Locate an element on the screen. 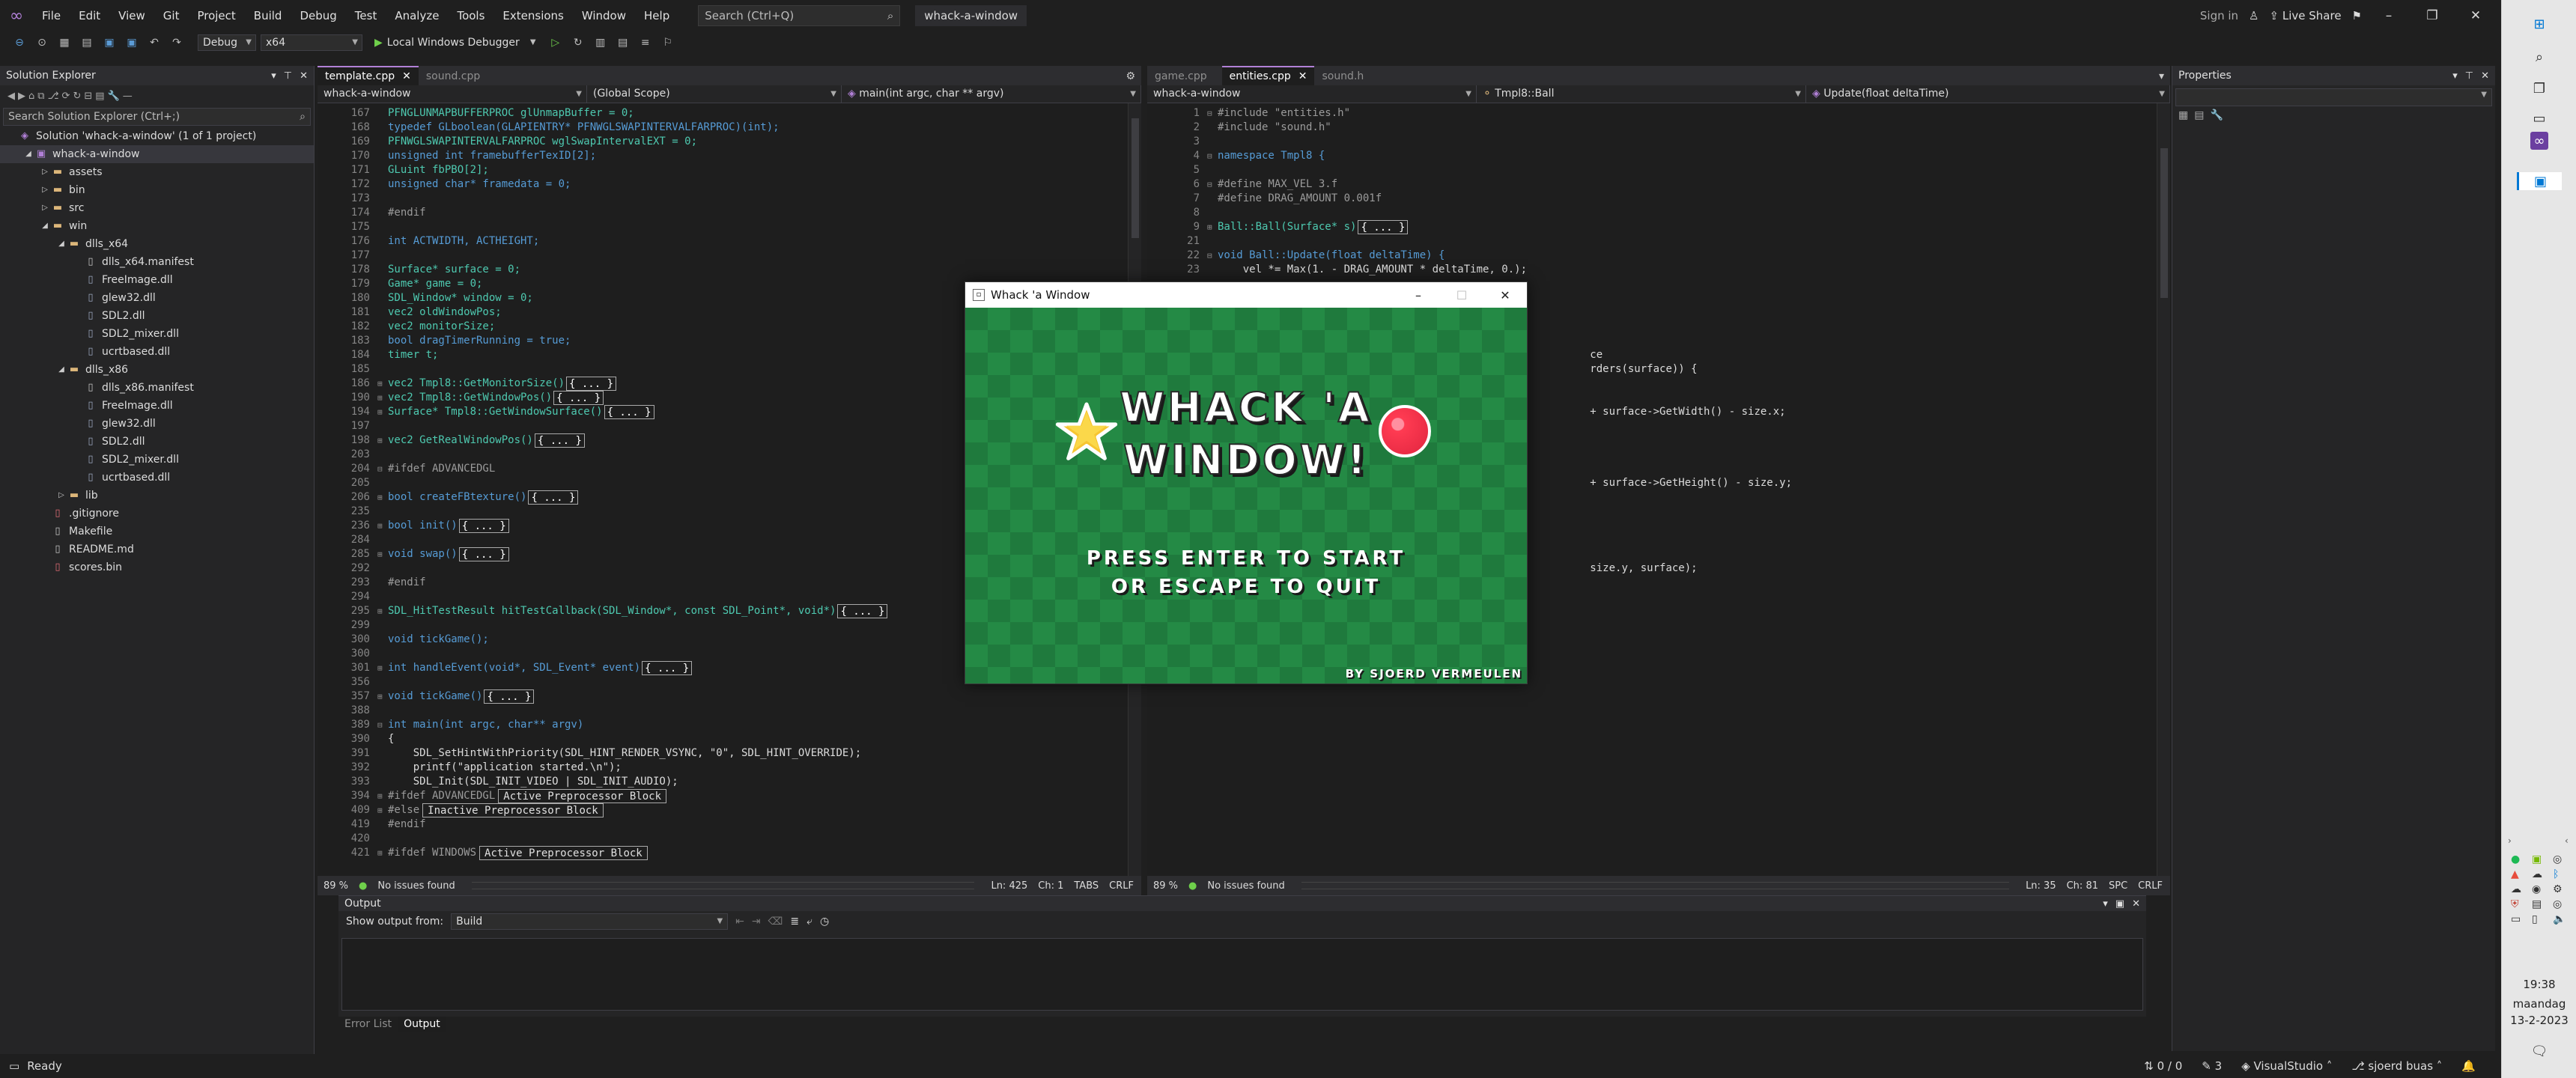 The image size is (2576, 1078). tree-item: ◢ ▣ whack-a-window is located at coordinates (157, 154).